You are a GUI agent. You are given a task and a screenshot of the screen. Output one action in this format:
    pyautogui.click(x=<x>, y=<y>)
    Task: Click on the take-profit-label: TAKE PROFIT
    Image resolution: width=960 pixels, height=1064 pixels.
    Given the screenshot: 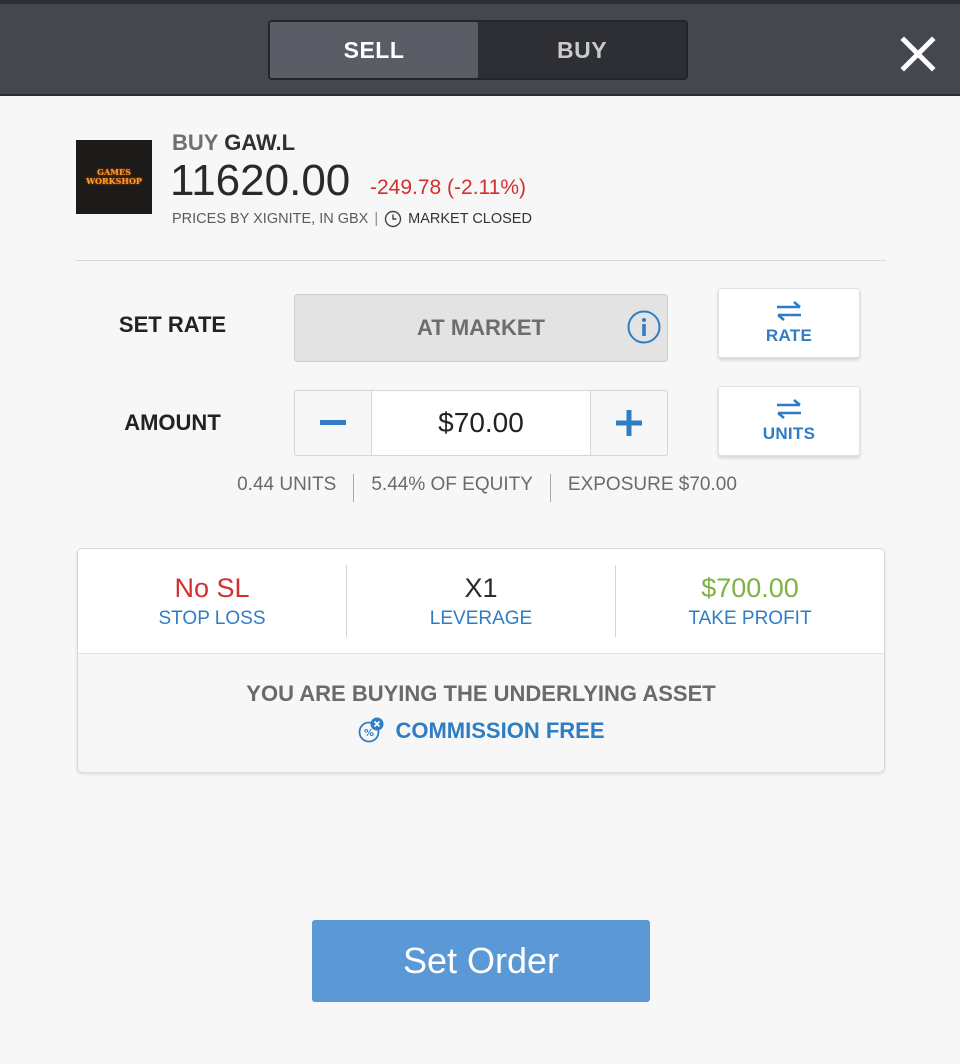 What is the action you would take?
    pyautogui.click(x=750, y=618)
    